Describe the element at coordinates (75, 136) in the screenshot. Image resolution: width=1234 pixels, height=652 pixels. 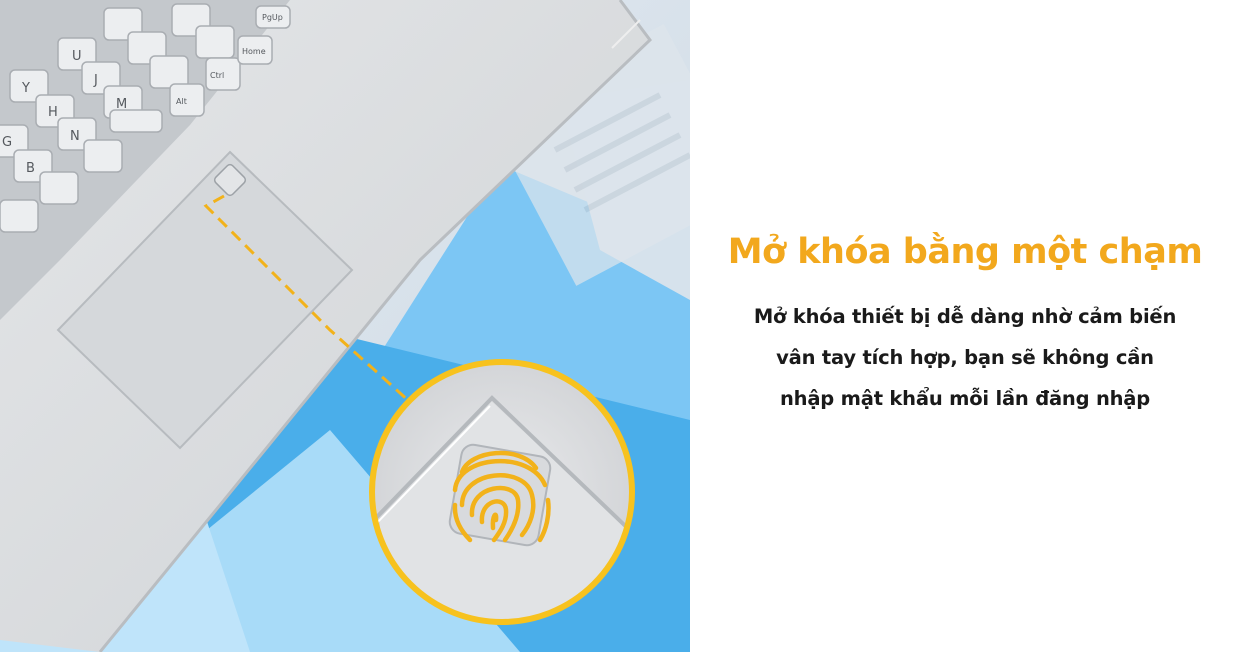
I see `key-label-n: N` at that location.